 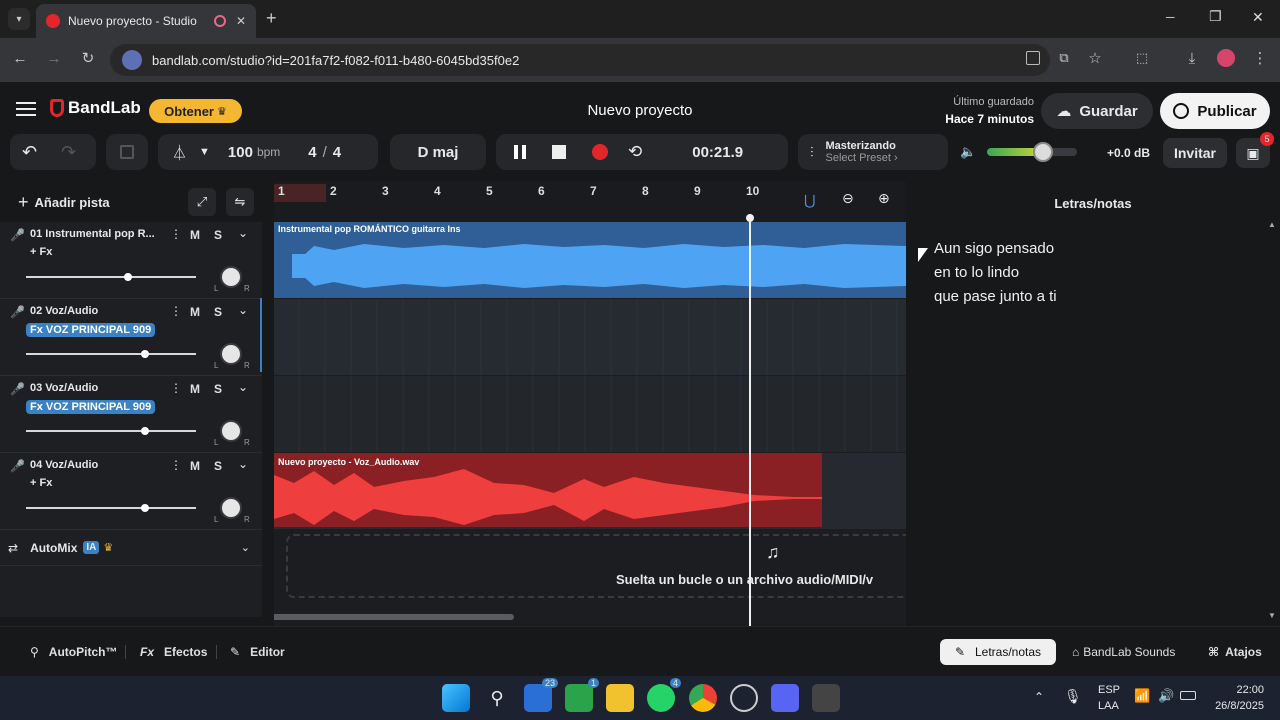 I want to click on bpm-value: 100, so click(x=240, y=152).